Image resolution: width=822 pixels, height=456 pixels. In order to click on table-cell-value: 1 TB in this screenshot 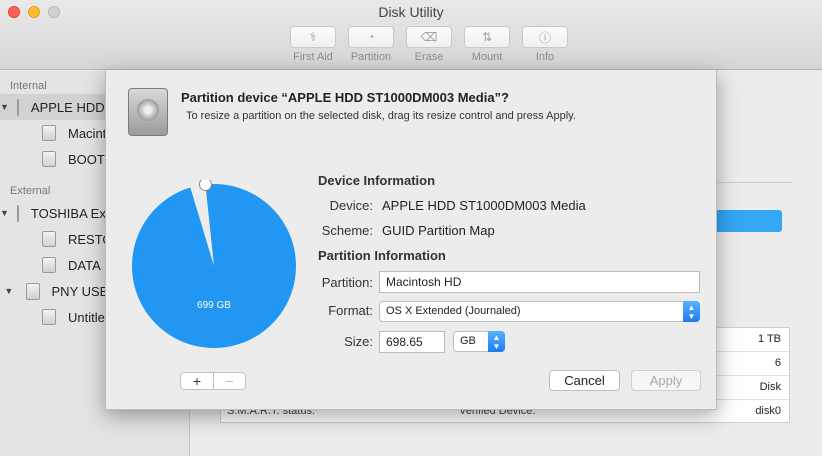, I will do `click(769, 339)`.